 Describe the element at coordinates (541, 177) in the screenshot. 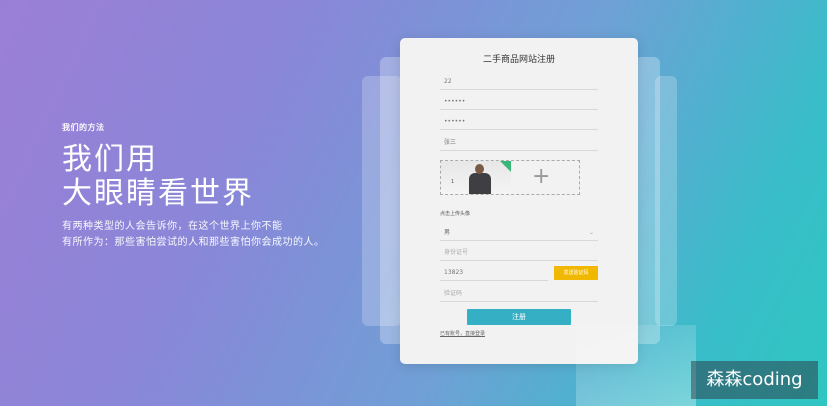

I see `add-image-icon: +` at that location.